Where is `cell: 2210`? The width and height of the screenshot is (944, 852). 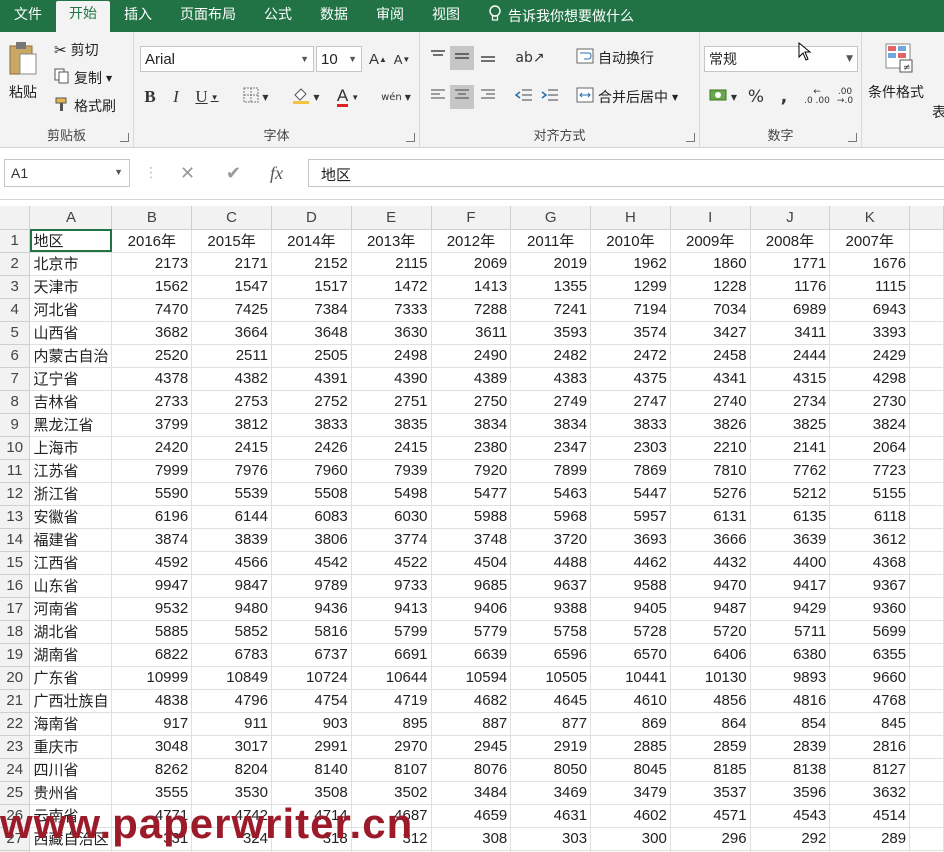
cell: 2210 is located at coordinates (710, 448).